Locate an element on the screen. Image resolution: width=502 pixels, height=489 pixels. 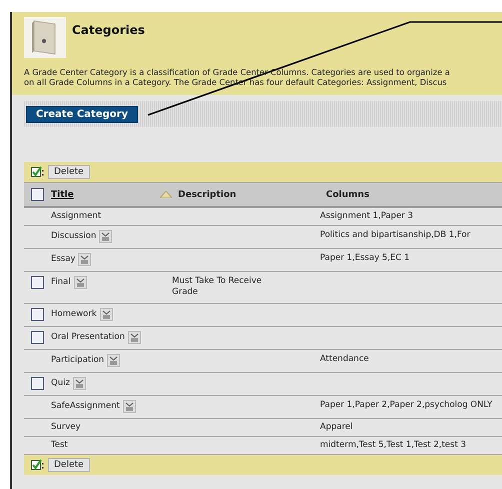
column-header: Description is located at coordinates (207, 195).